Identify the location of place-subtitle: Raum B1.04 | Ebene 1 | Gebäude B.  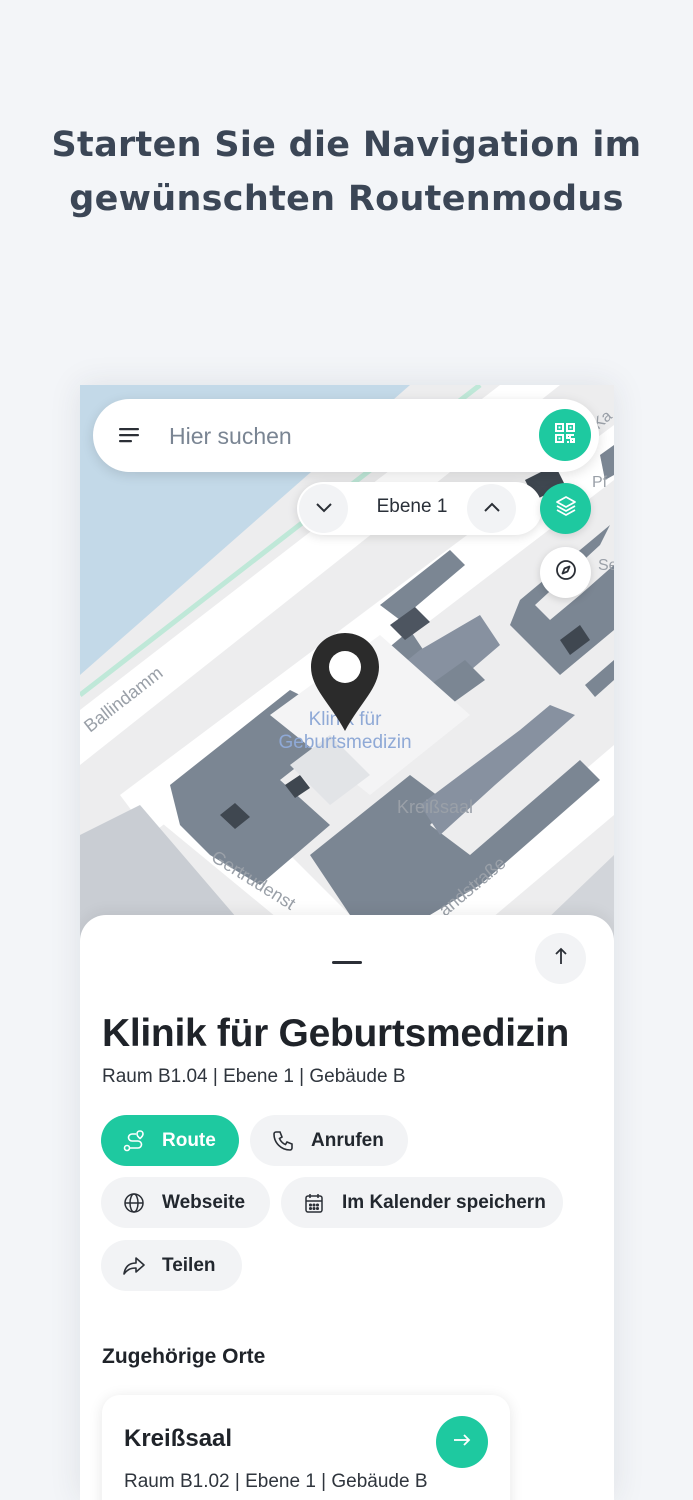
(254, 1076).